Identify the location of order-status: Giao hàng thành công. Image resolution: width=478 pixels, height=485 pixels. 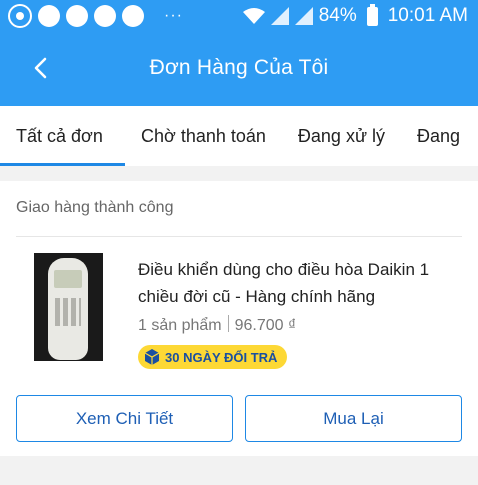
(95, 207).